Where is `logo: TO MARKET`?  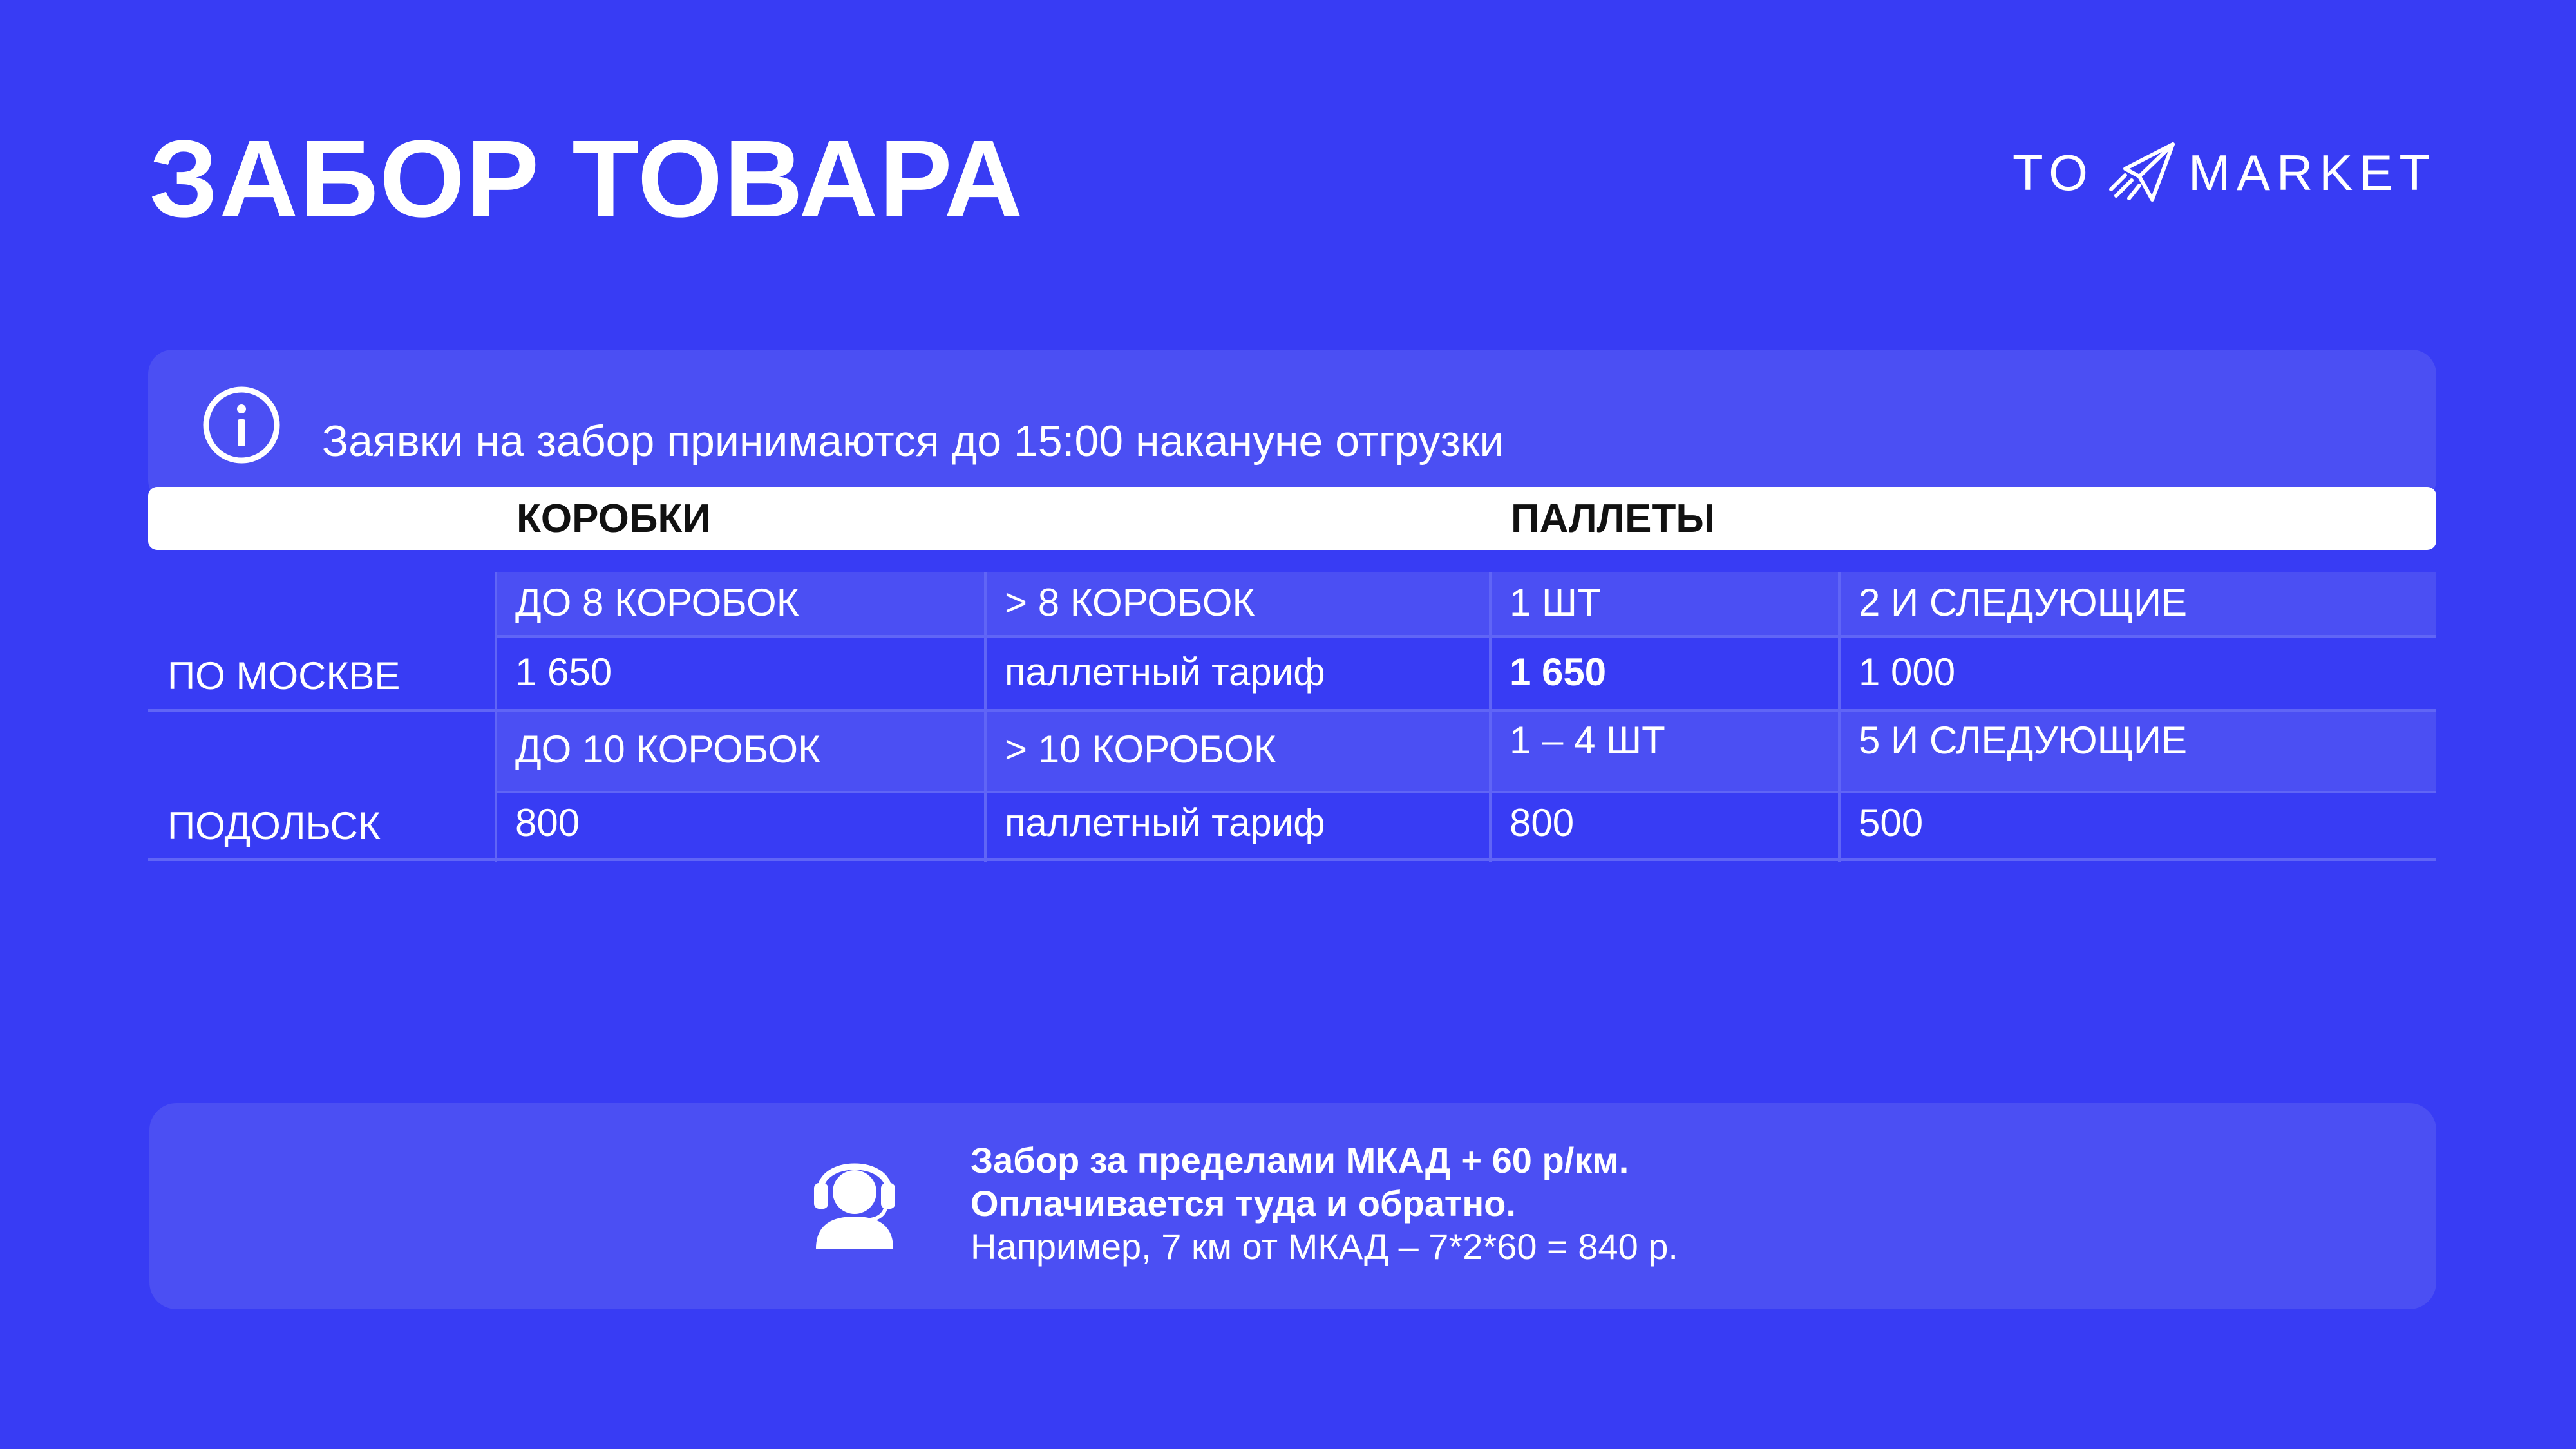
logo: TO MARKET is located at coordinates (2224, 173).